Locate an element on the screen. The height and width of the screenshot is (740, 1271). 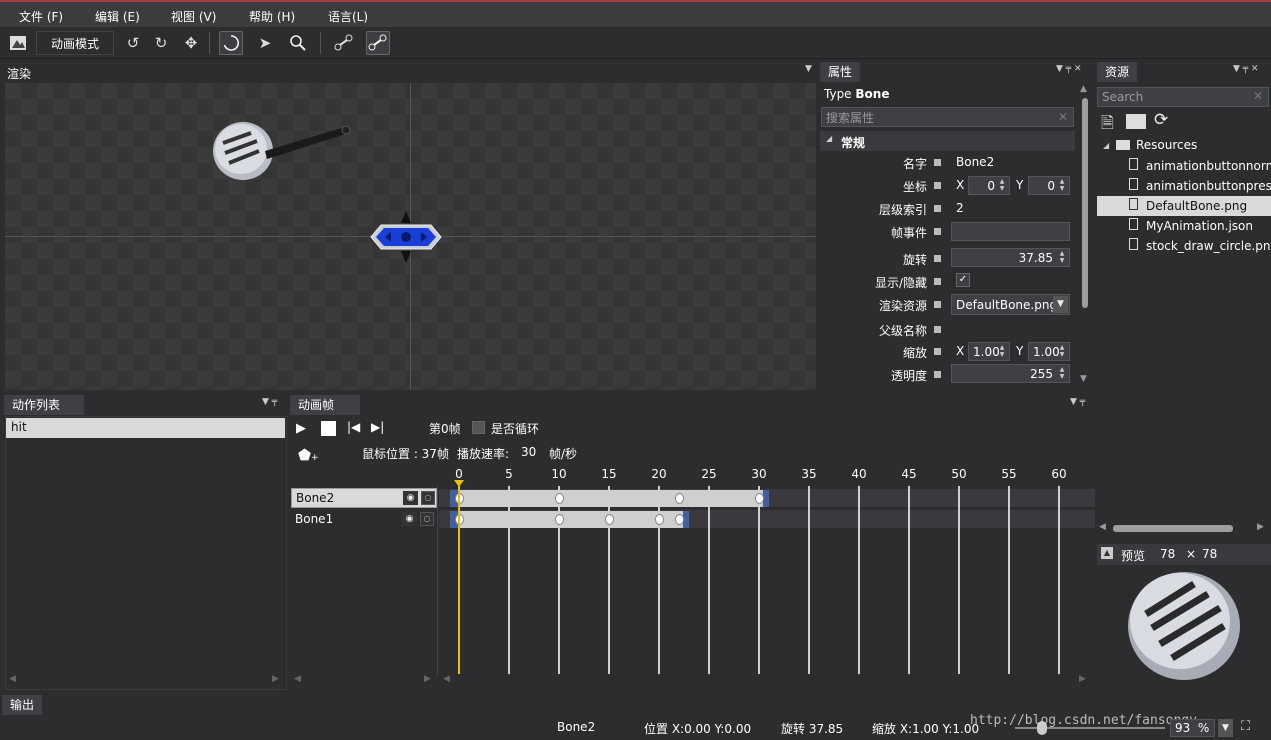
opacity-input: 255 ▲ ▼ is located at coordinates (1010, 373).